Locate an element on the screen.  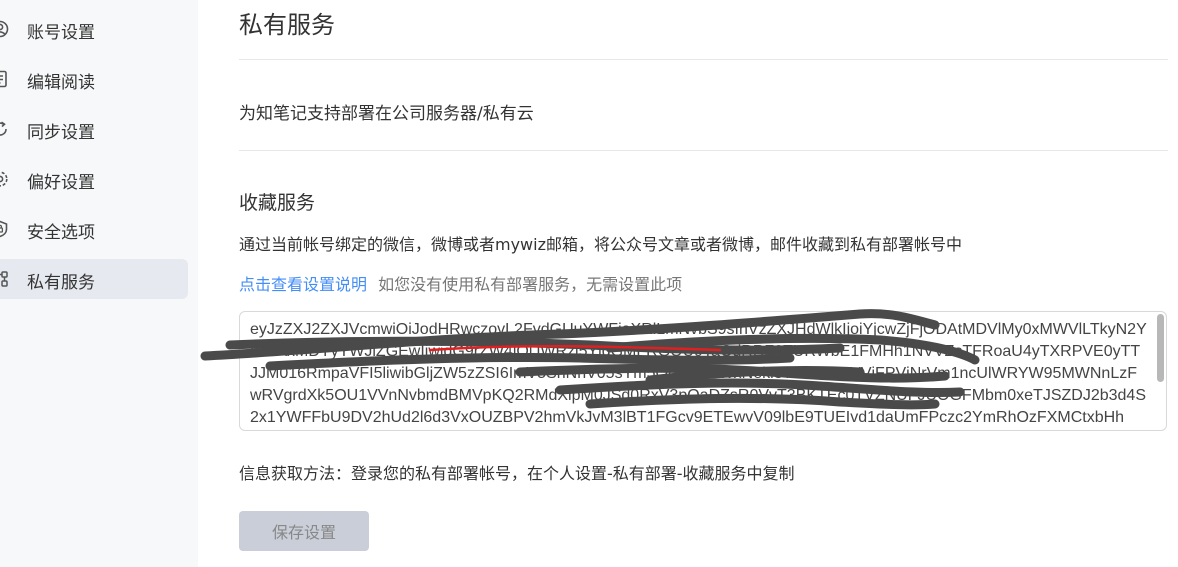
sidebar-item-label: 偏好设置 is located at coordinates (61, 183).